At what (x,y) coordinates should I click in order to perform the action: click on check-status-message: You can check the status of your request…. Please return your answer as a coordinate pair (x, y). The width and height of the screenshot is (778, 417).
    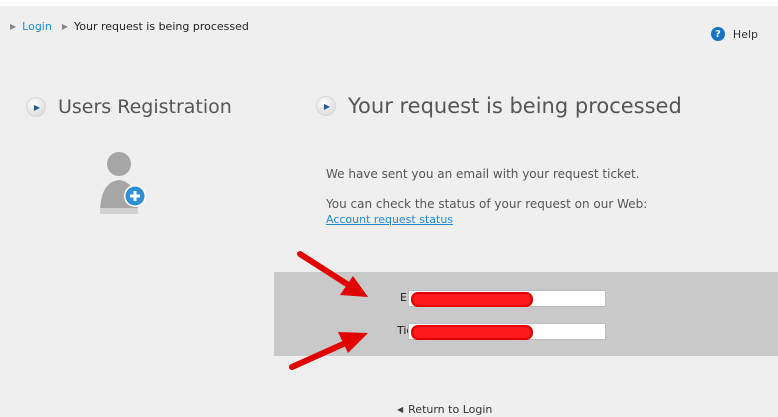
    Looking at the image, I should click on (487, 204).